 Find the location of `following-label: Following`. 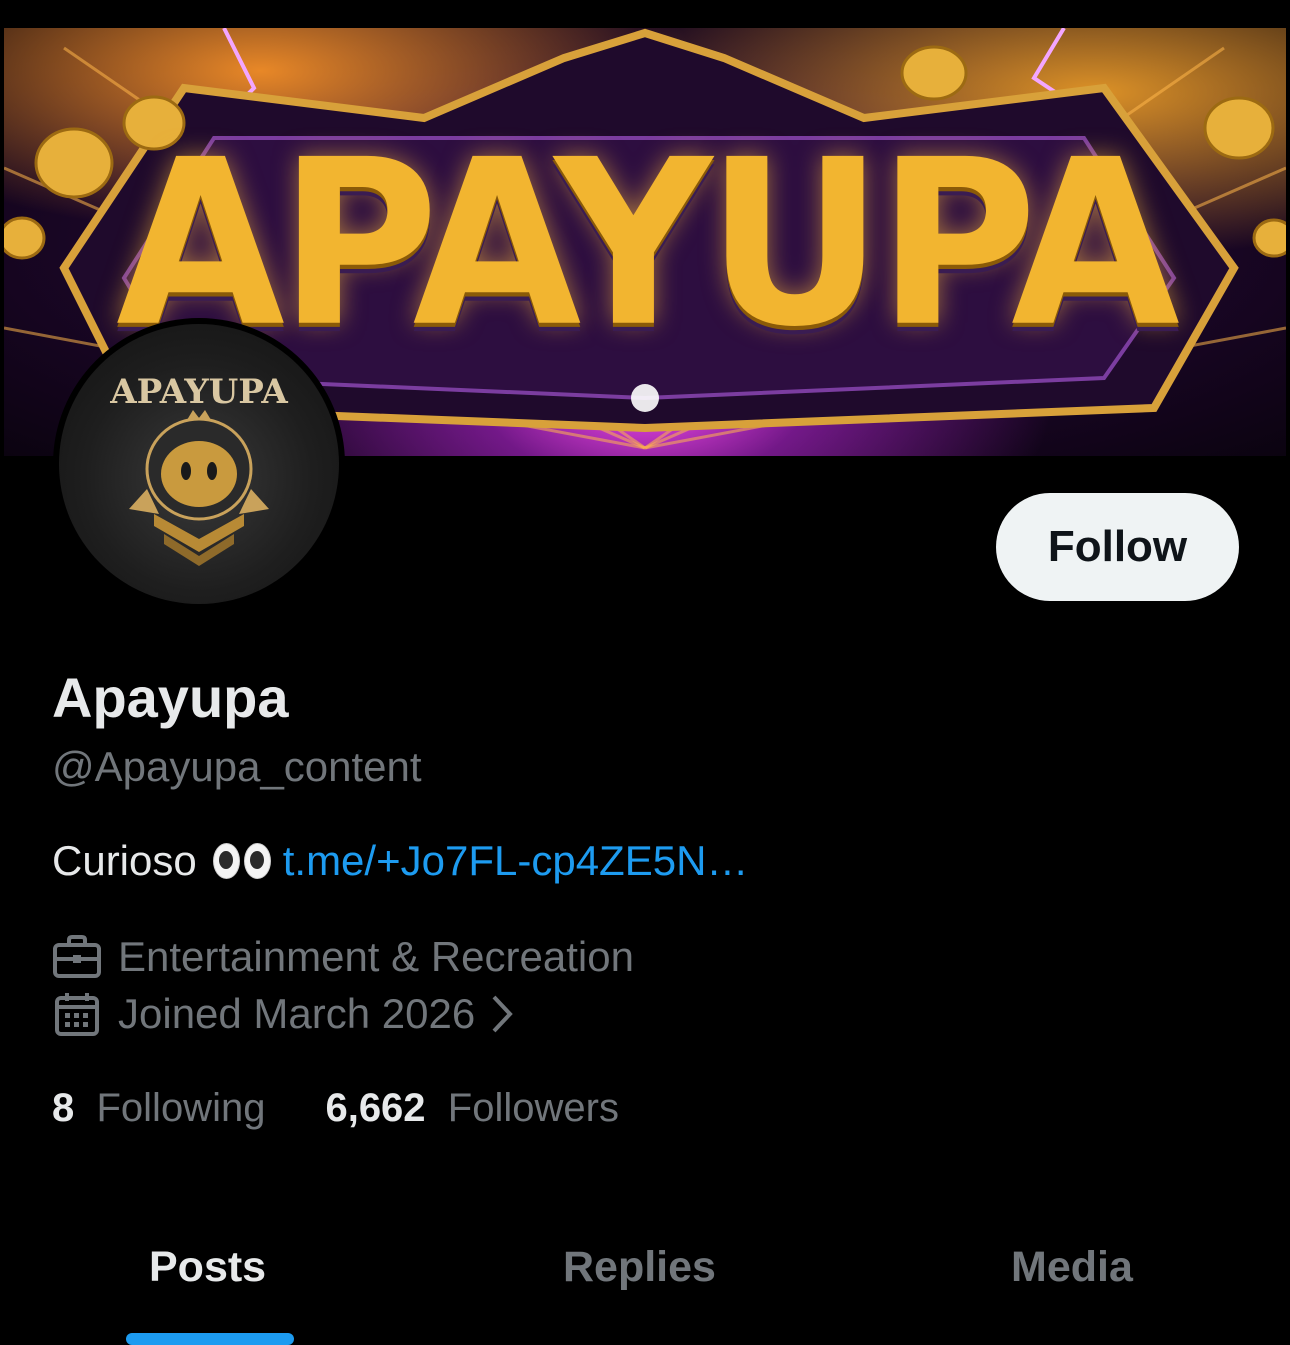

following-label: Following is located at coordinates (181, 1108).